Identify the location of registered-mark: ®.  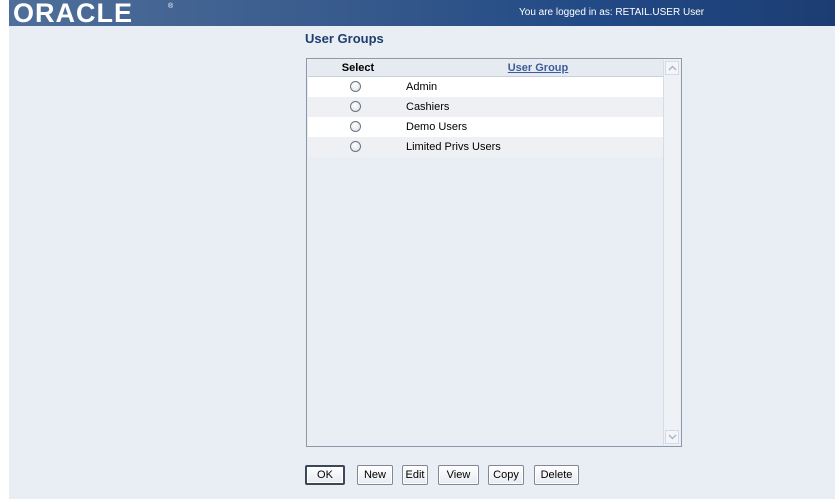
(171, 6).